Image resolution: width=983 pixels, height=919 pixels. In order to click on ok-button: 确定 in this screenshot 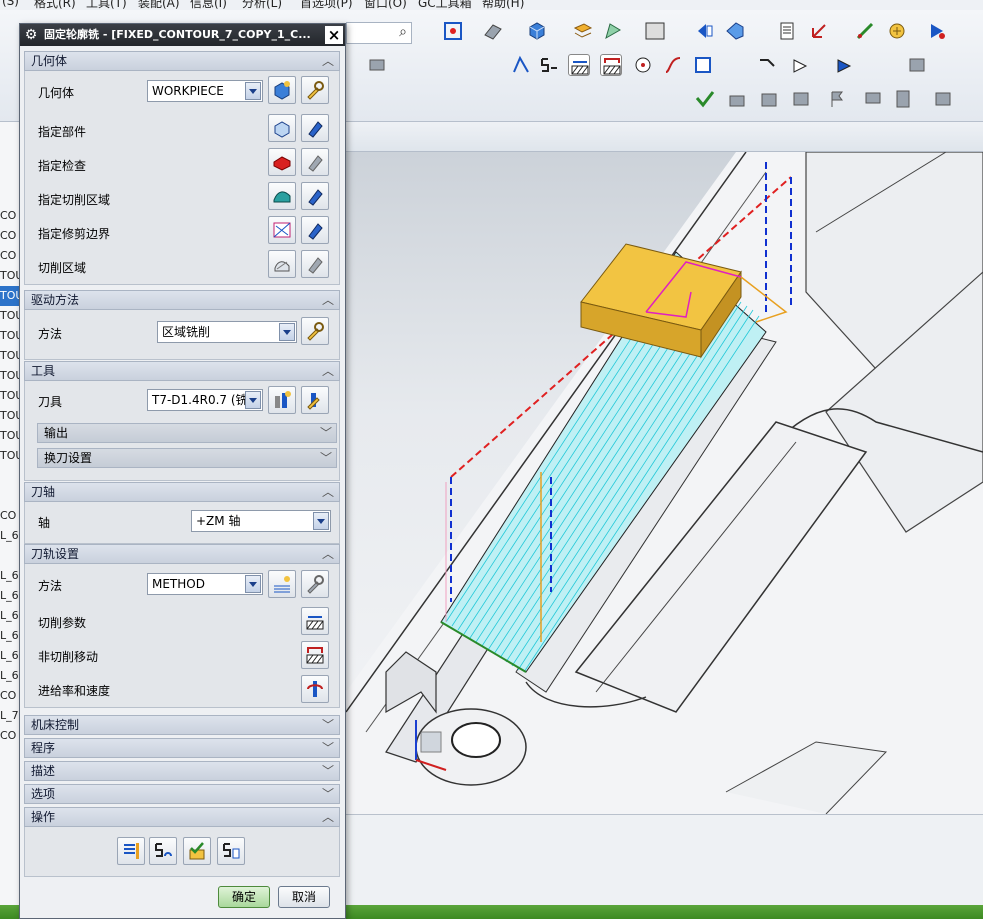, I will do `click(244, 897)`.